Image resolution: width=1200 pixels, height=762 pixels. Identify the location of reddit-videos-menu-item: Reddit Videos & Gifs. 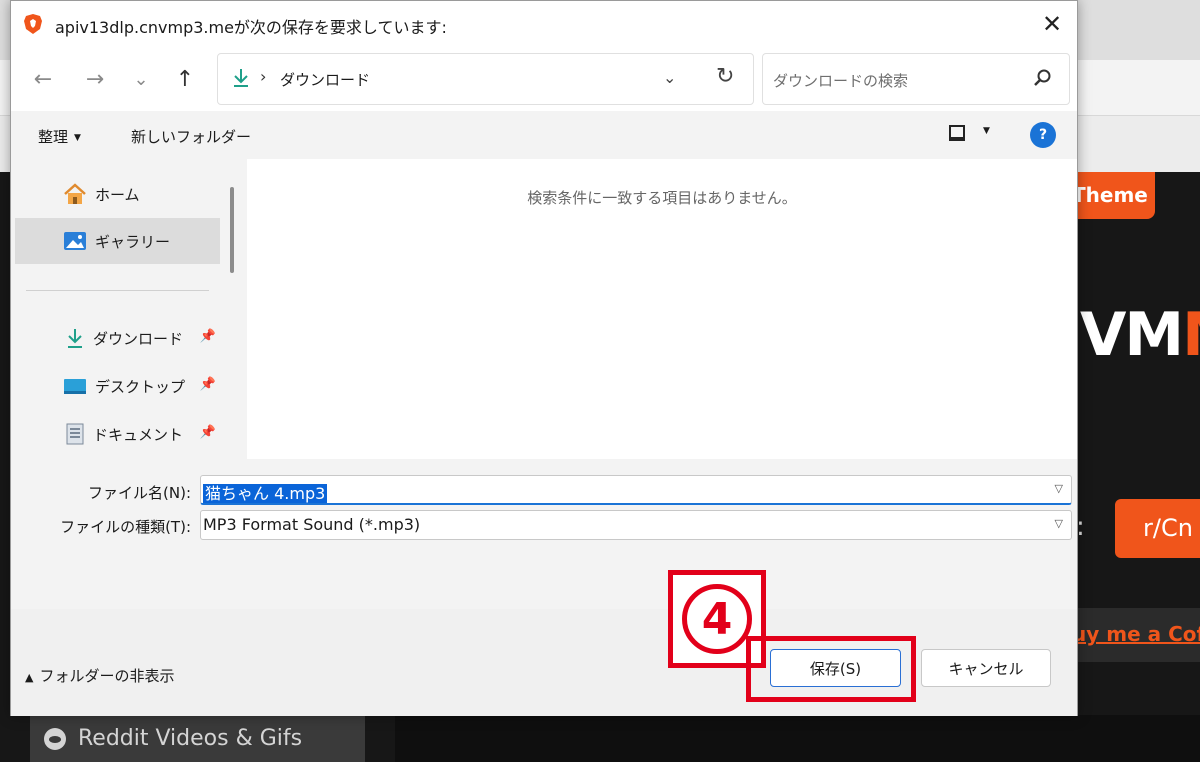
(197, 738).